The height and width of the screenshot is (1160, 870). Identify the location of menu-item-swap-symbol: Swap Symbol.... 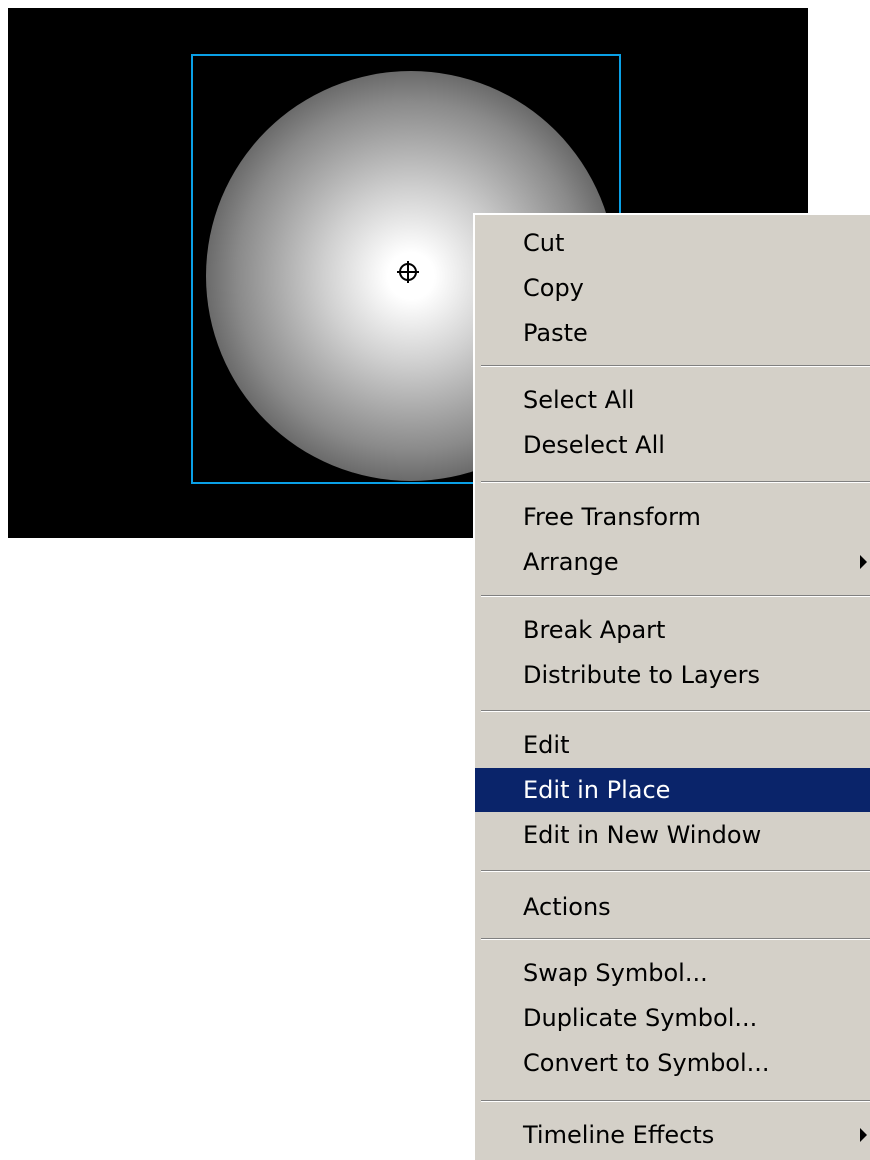
(672, 973).